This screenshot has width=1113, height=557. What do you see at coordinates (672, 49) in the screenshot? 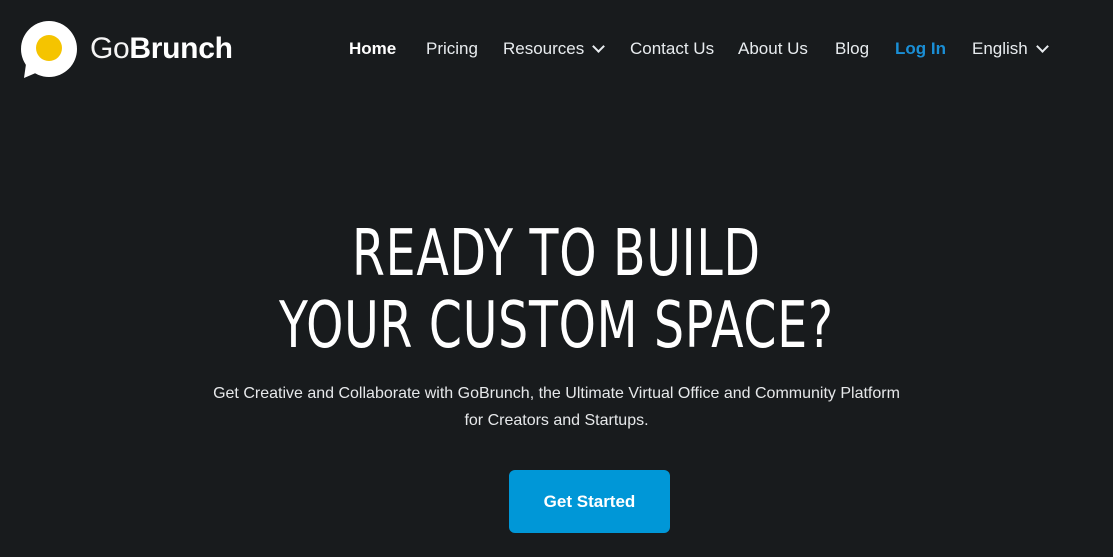
I see `nav-contact-us: Contact Us` at bounding box center [672, 49].